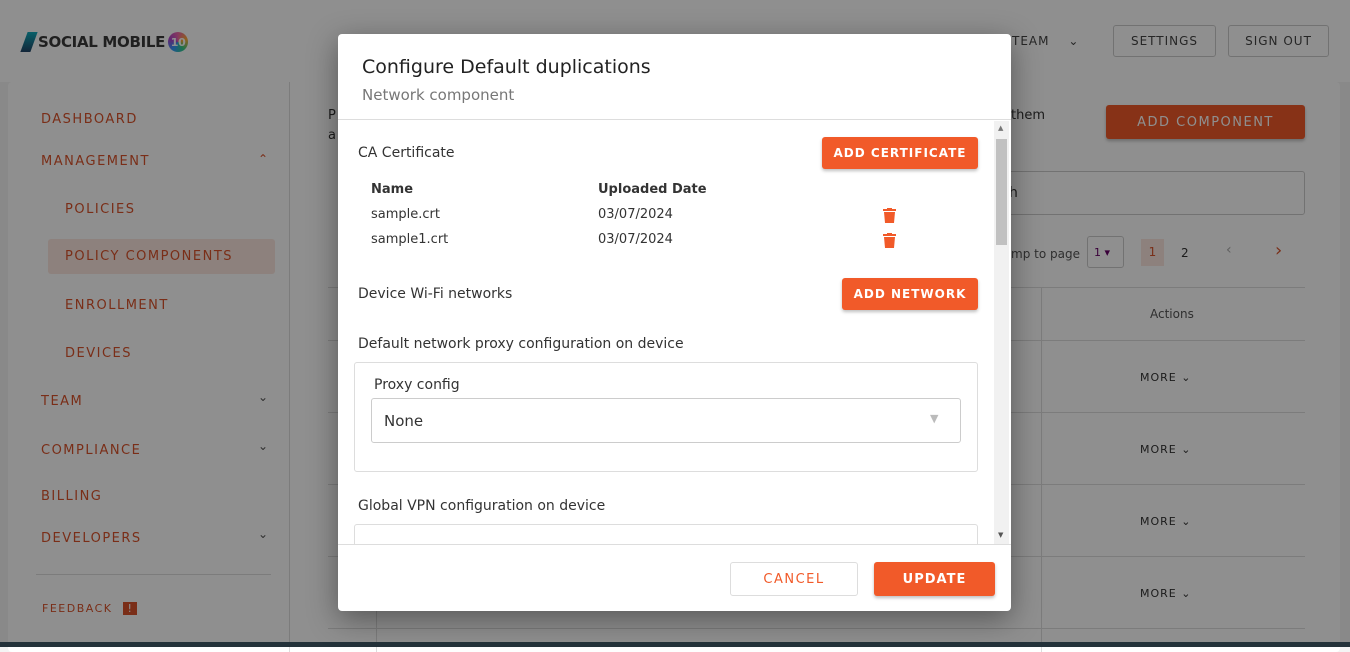  Describe the element at coordinates (675, 644) in the screenshot. I see `taskbar` at that location.